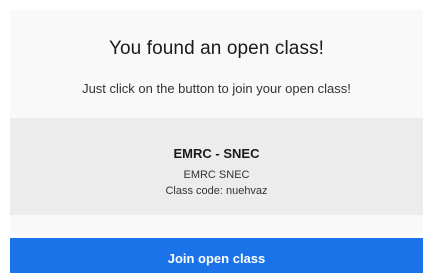 The width and height of the screenshot is (423, 273). I want to click on class-code: Class code: nuehvaz, so click(216, 191).